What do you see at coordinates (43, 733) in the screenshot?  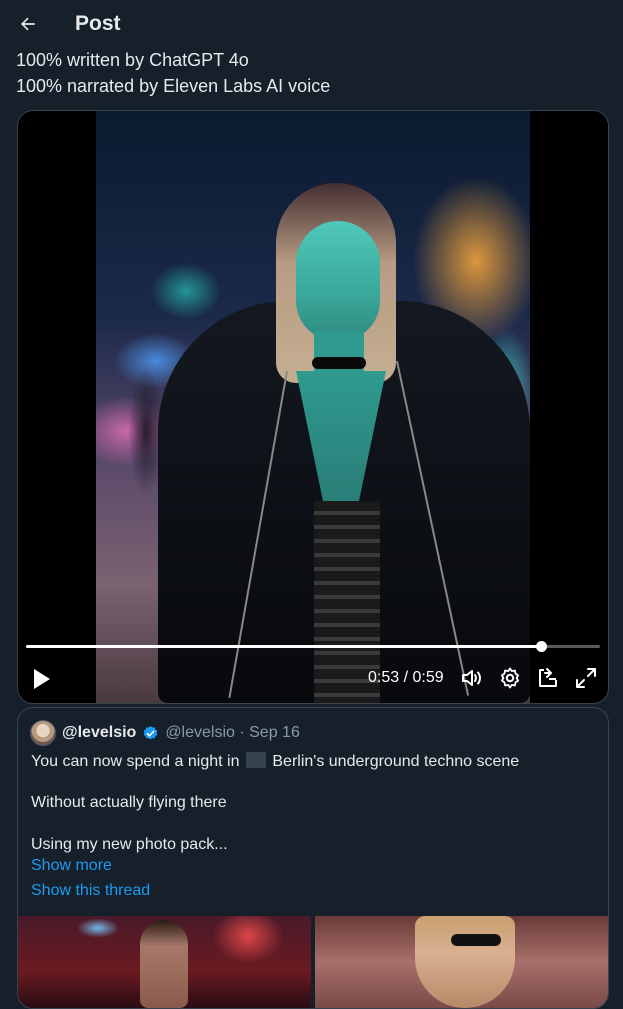 I see `avatar` at bounding box center [43, 733].